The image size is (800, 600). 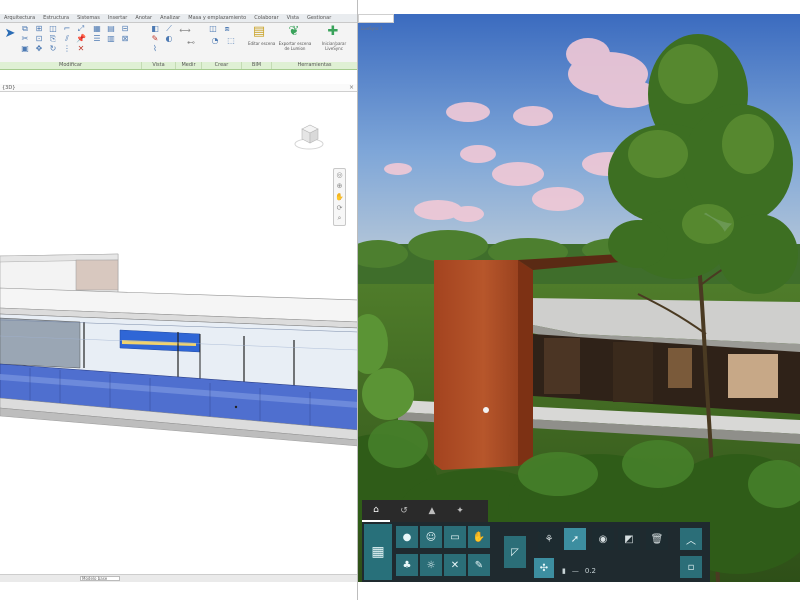 I want to click on ribbon-tab: Masa y emplazamiento, so click(x=217, y=18).